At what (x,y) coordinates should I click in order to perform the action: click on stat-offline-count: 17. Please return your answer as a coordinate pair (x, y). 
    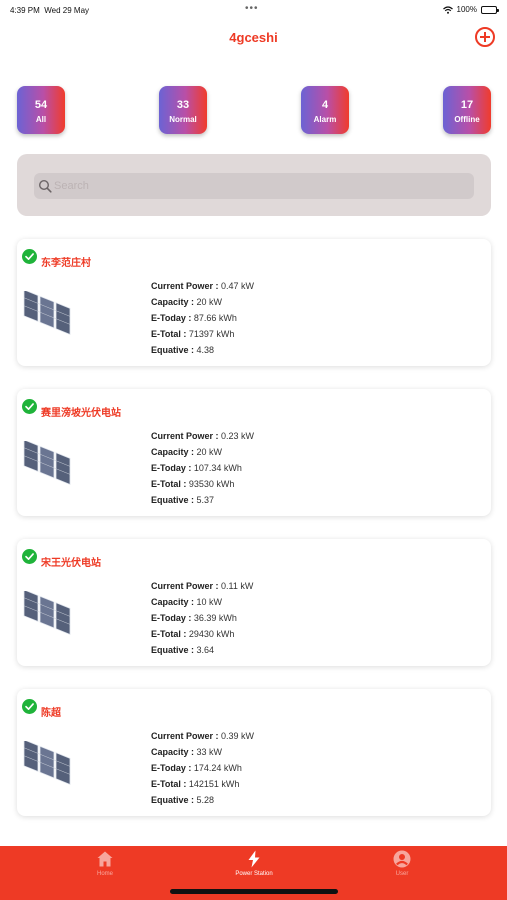
    Looking at the image, I should click on (467, 105).